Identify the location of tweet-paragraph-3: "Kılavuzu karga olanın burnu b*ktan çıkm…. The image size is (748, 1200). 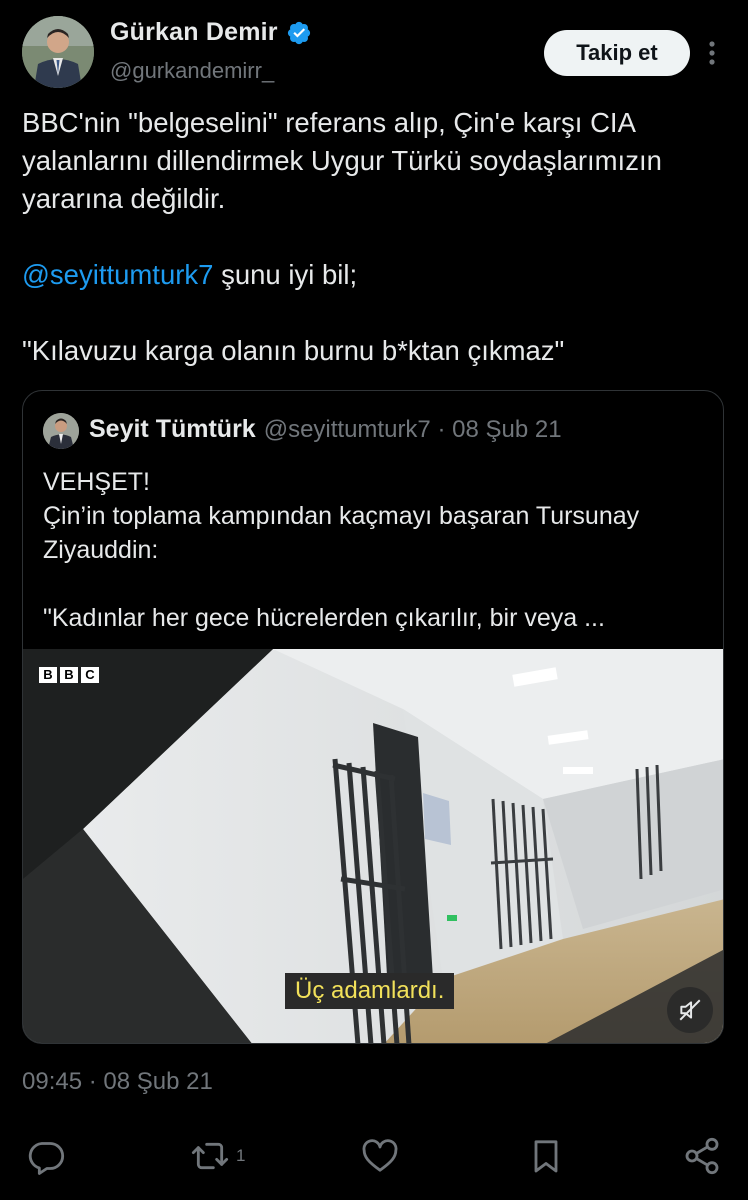
(293, 350).